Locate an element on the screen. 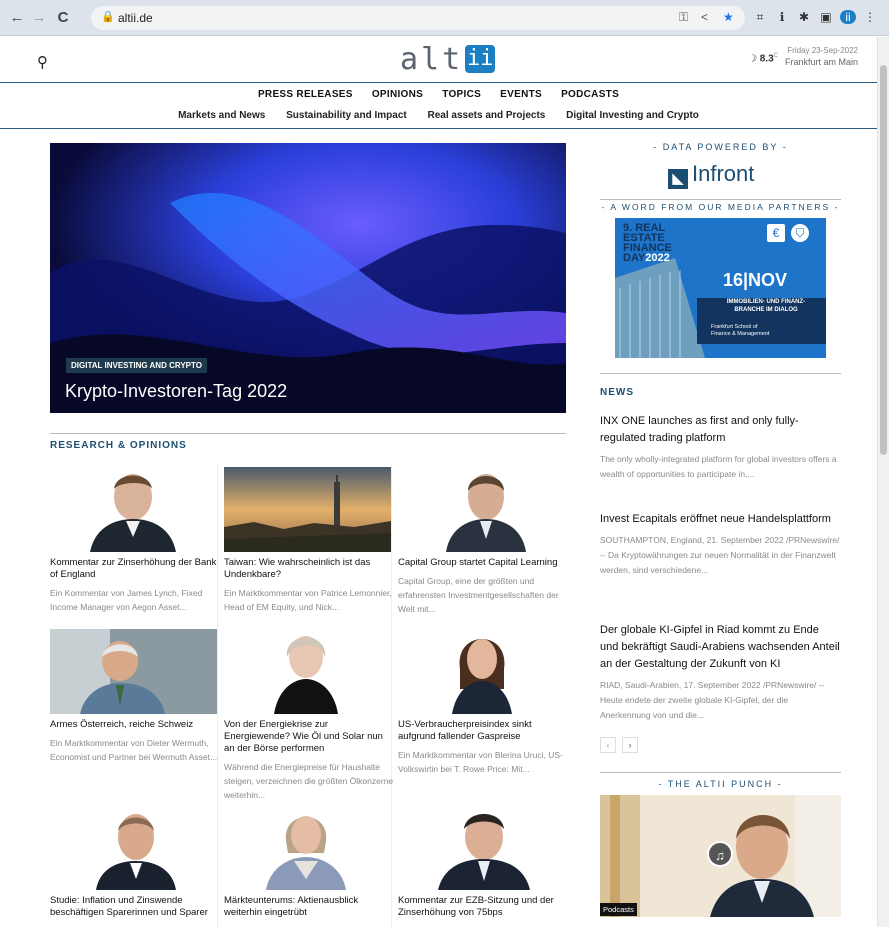 This screenshot has width=889, height=927. euro-icon: € is located at coordinates (776, 233).